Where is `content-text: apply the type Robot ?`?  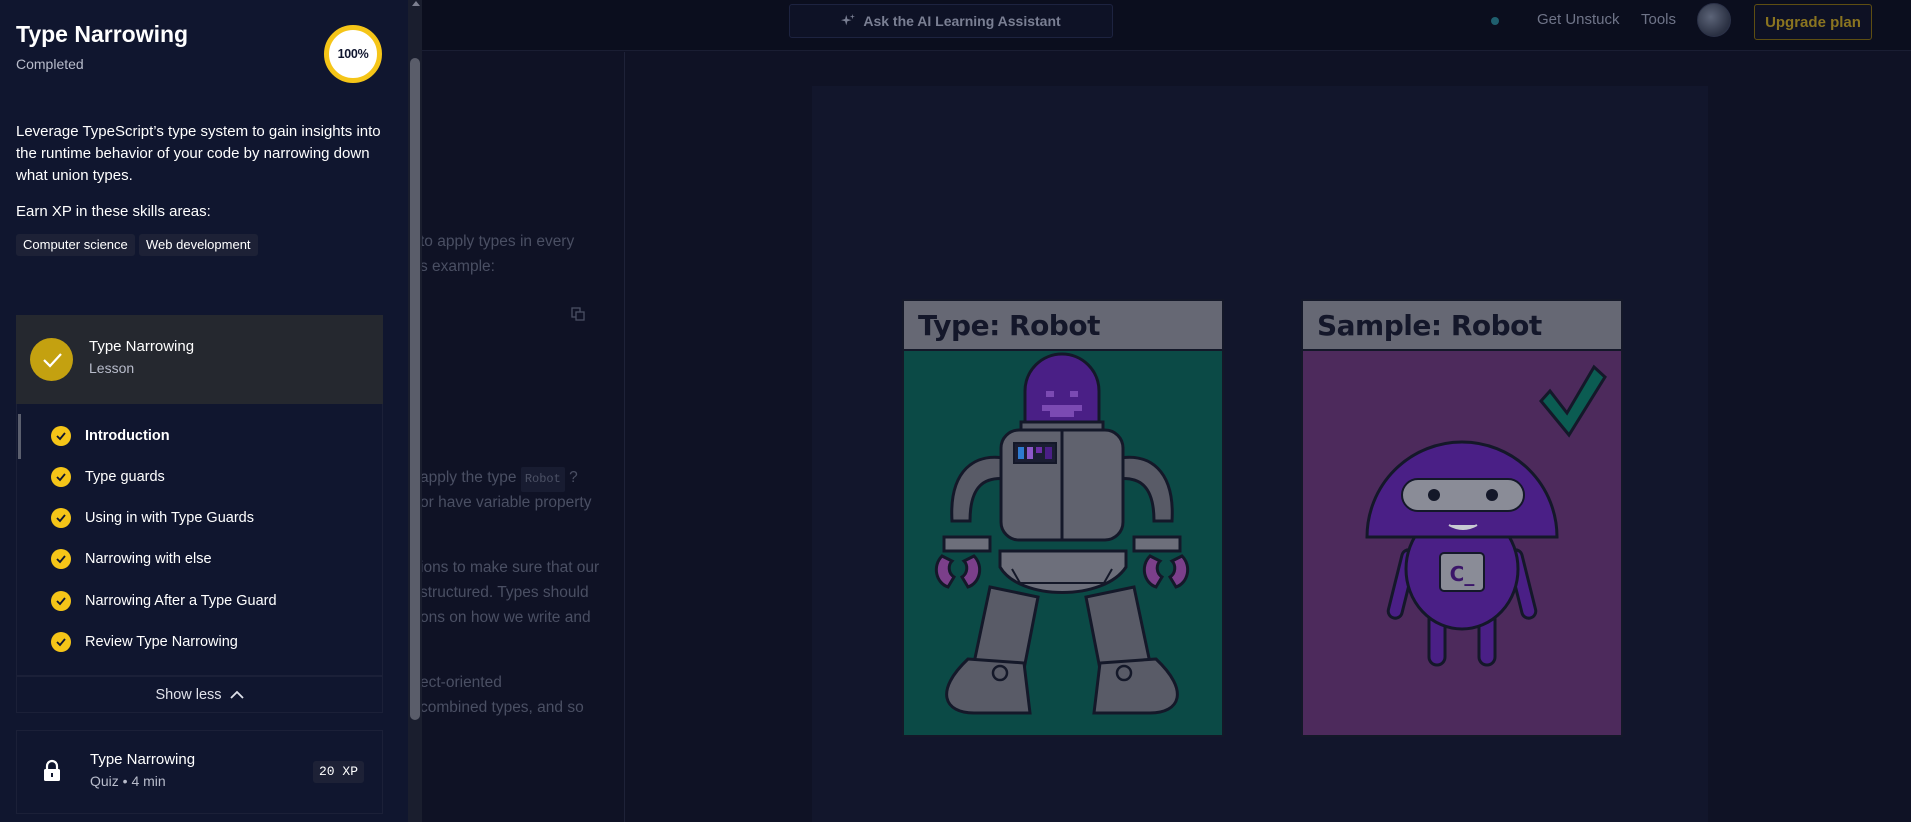
content-text: apply the type Robot ? is located at coordinates (515, 478).